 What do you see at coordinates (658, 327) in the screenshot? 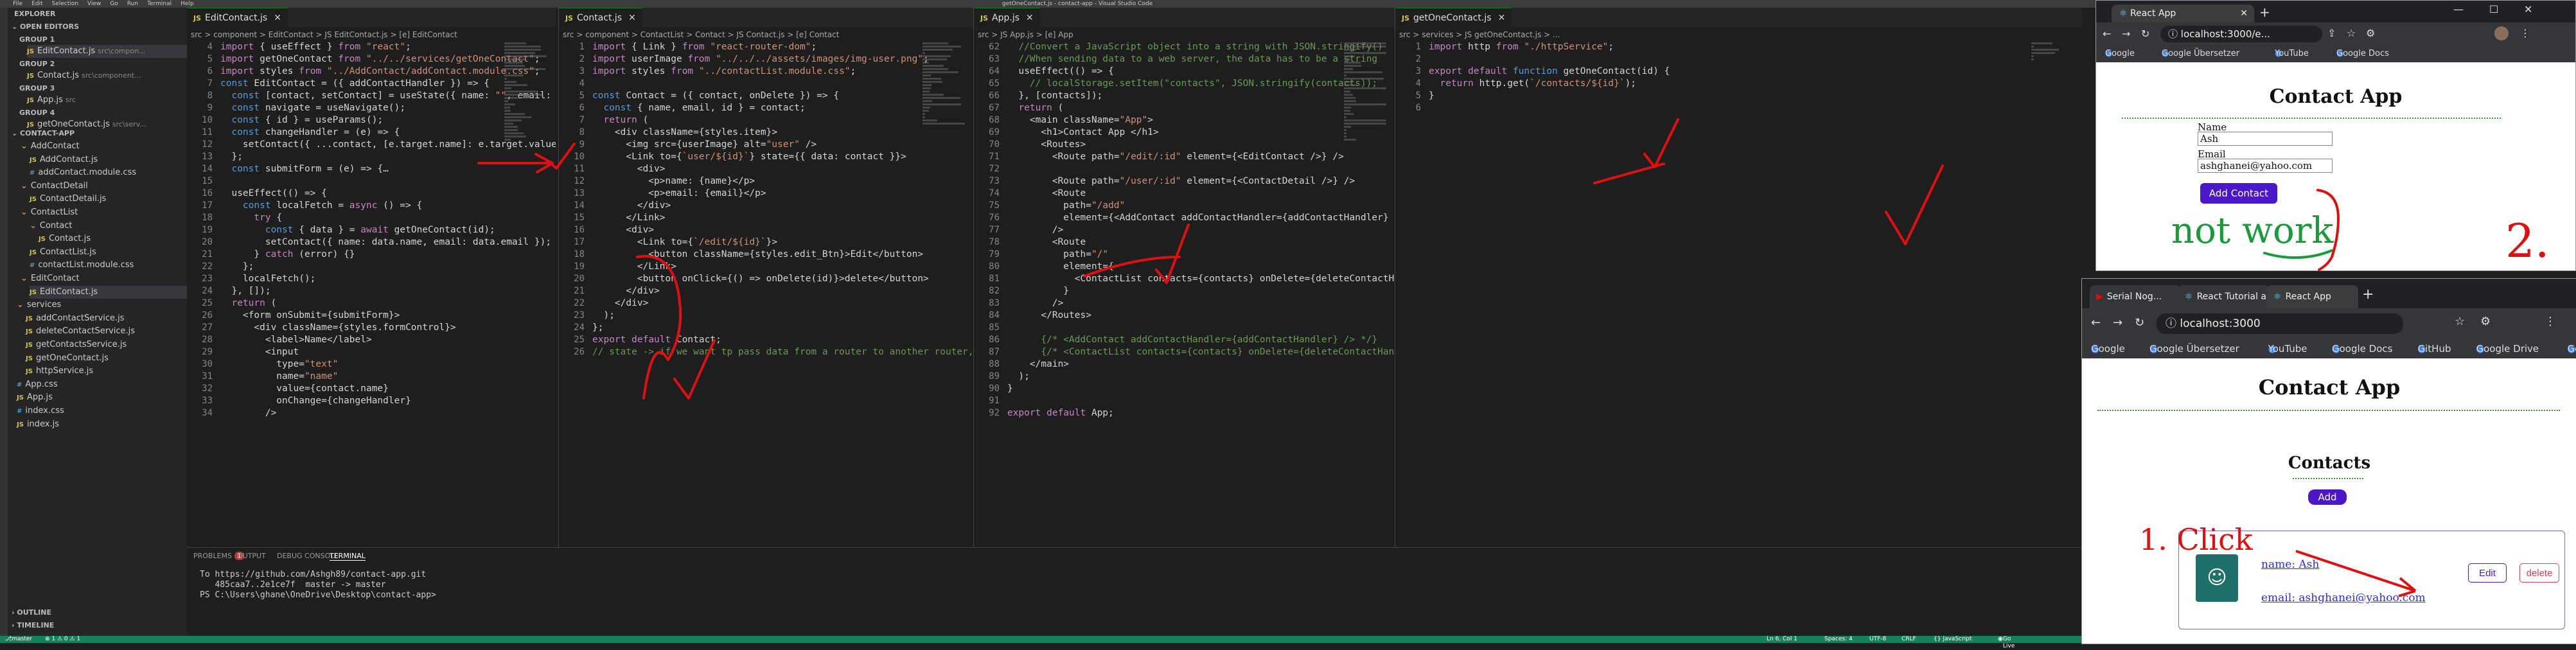
I see `brace-mark` at bounding box center [658, 327].